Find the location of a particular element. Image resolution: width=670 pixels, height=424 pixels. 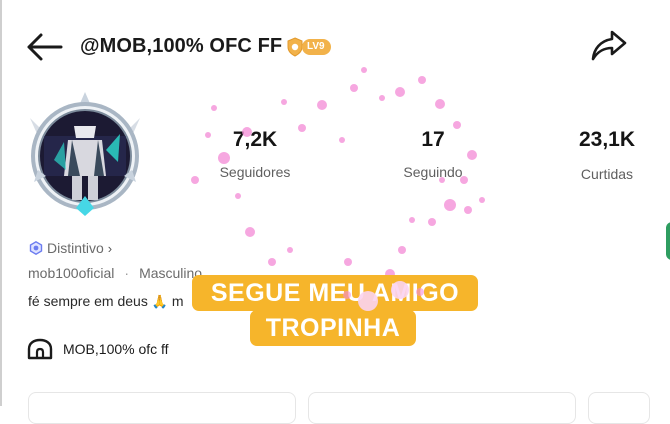

avatar is located at coordinates (85, 155).